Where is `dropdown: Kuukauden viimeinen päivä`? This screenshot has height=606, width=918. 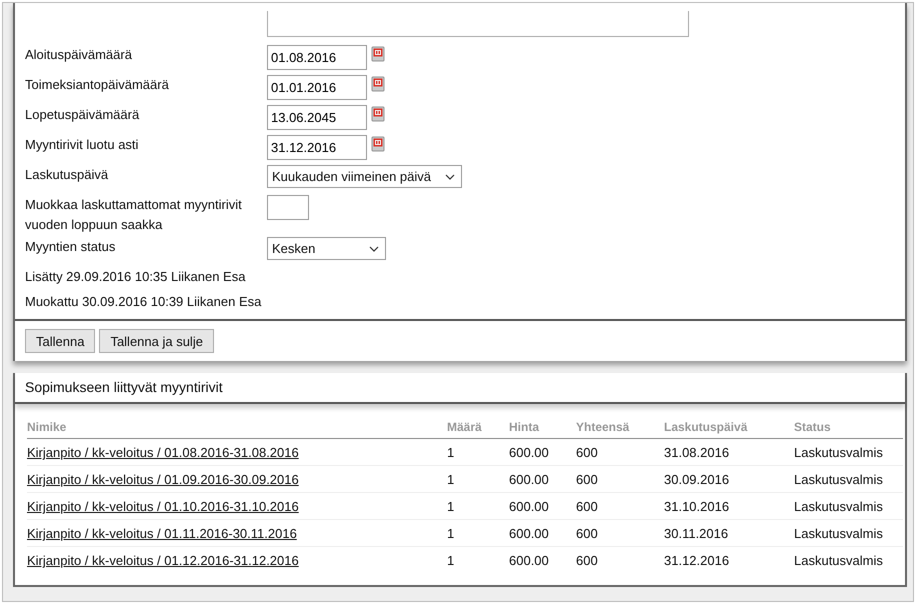
dropdown: Kuukauden viimeinen päivä is located at coordinates (364, 176).